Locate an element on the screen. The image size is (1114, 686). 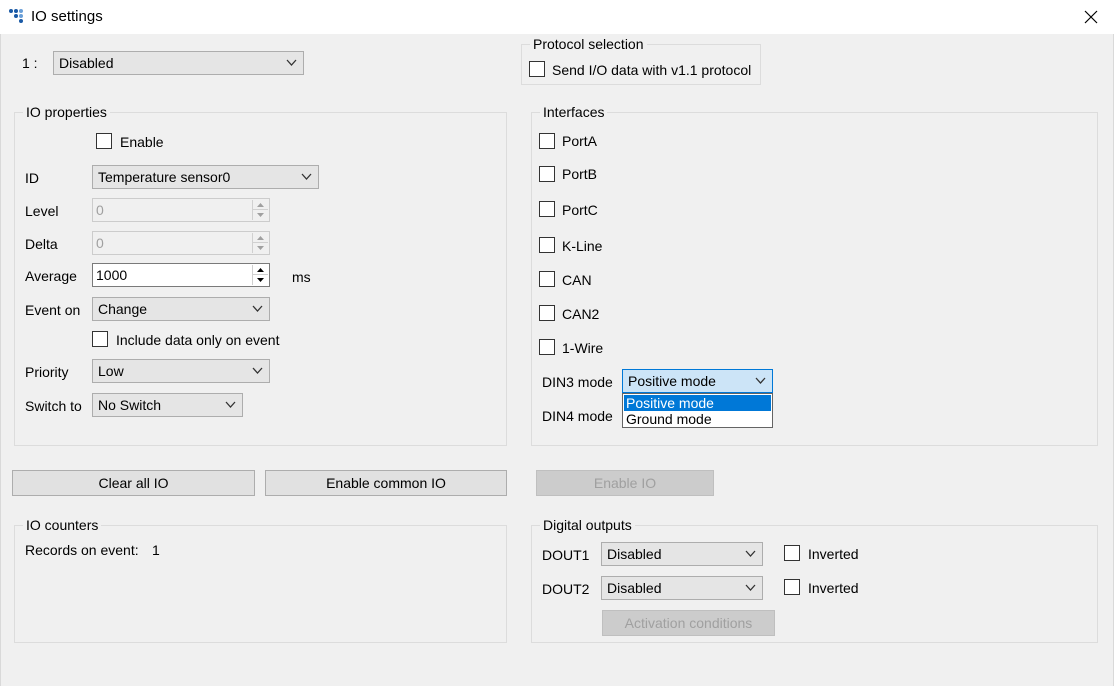
dout1-inverted-checkbox is located at coordinates (792, 553).